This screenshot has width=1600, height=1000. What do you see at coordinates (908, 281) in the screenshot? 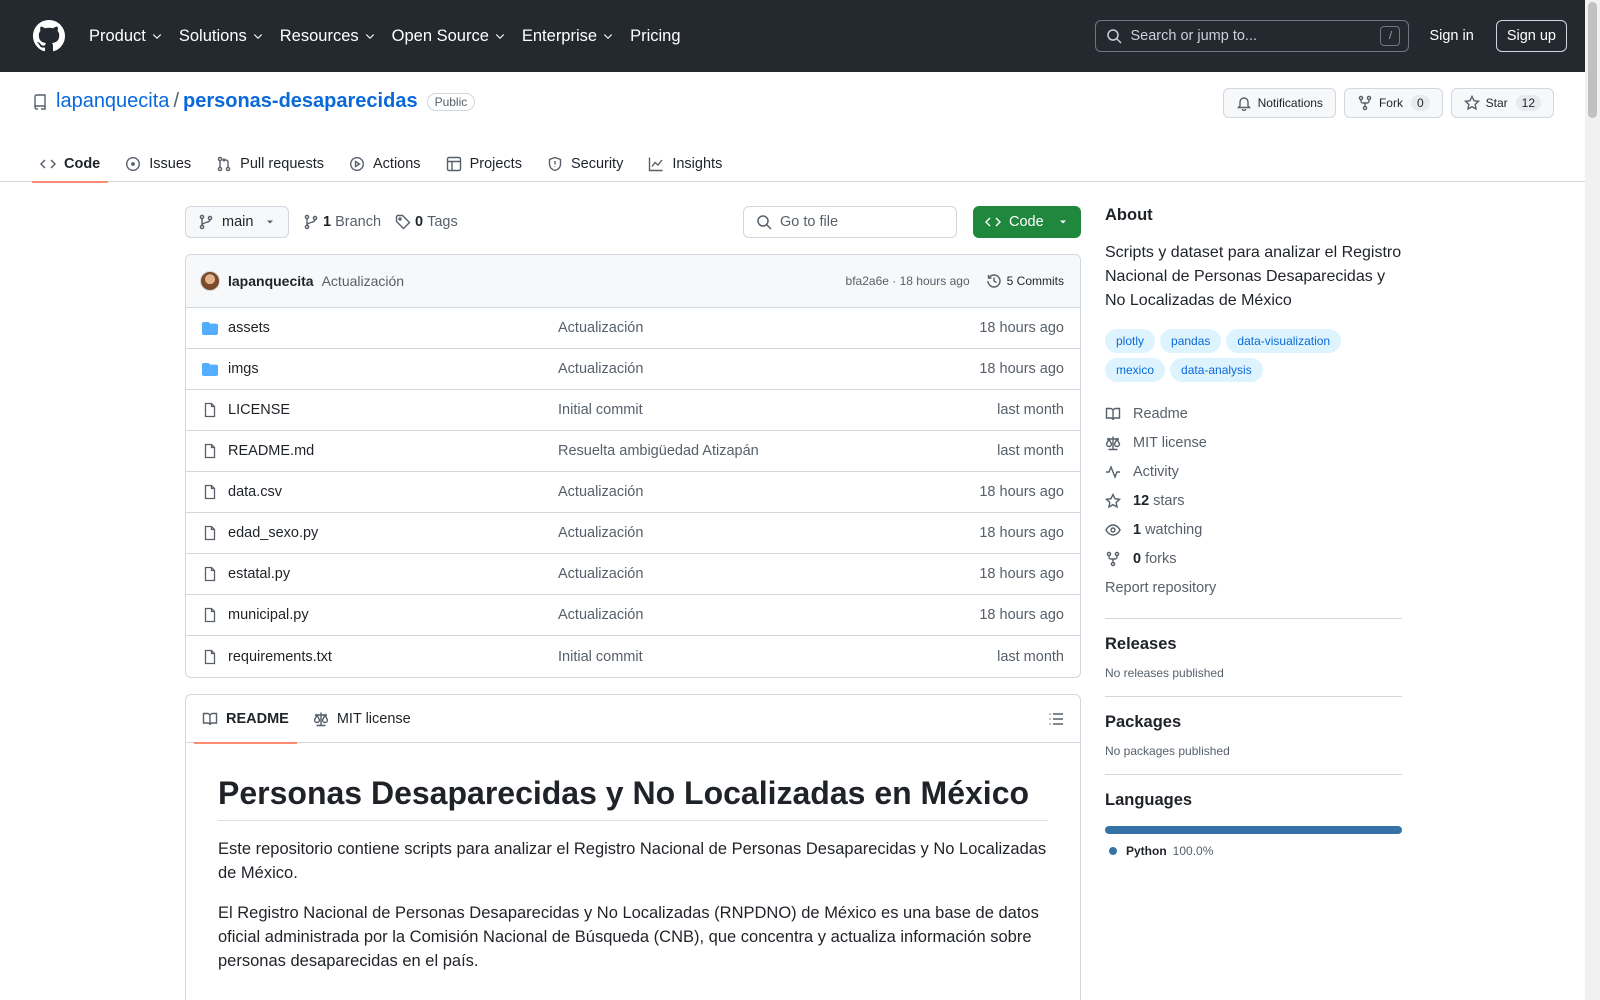
I see `commit-hash-time: bfa2a6e · 18 hours ago` at bounding box center [908, 281].